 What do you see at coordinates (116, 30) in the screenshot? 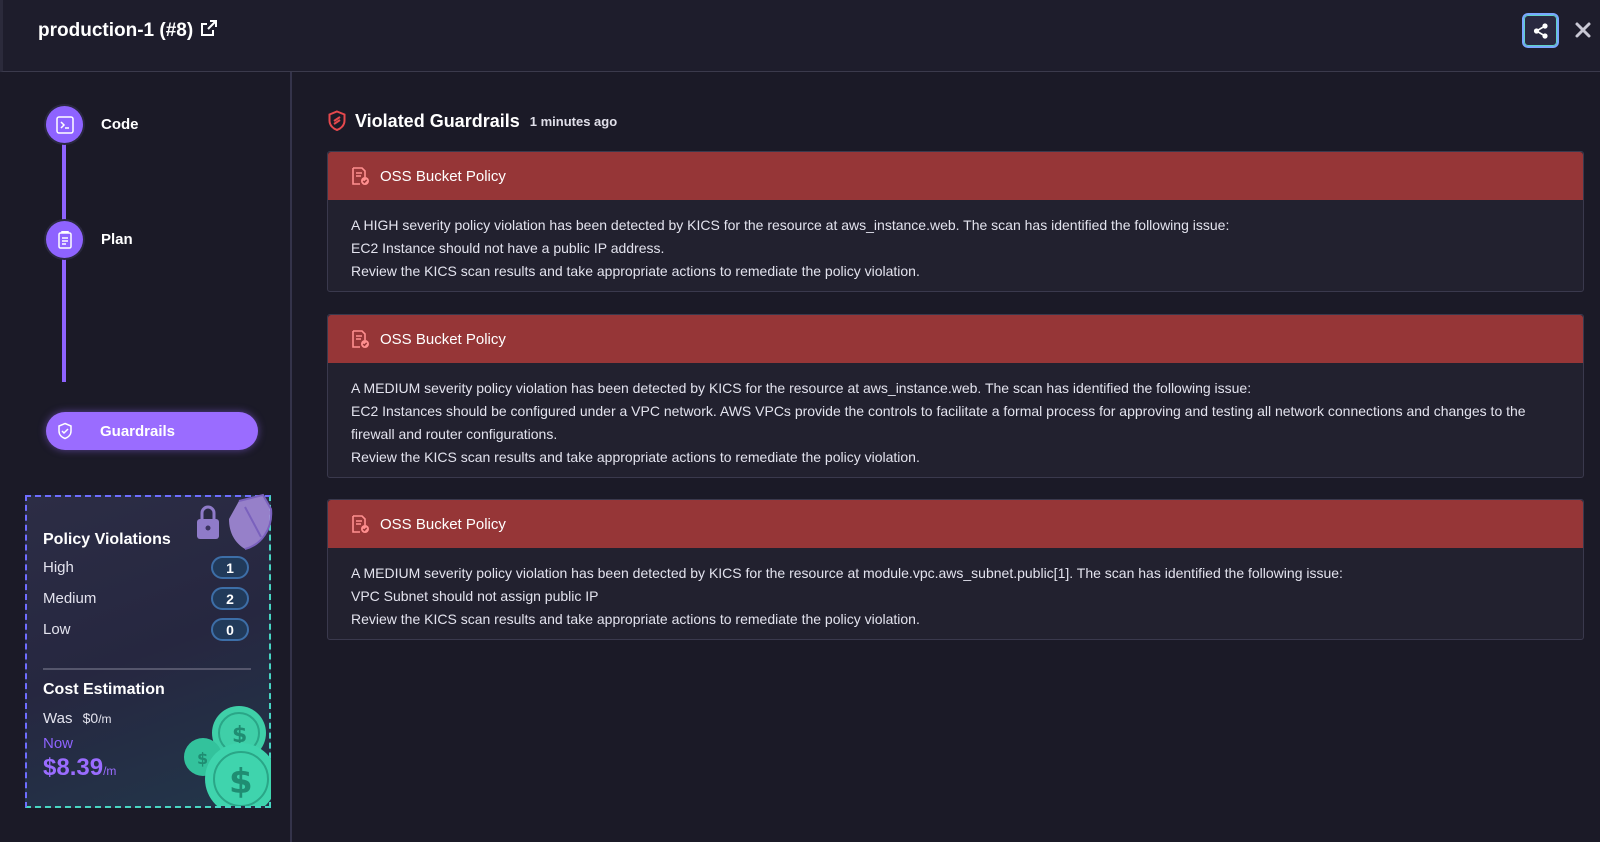
I see `page-title-text: production-1 (#8)` at bounding box center [116, 30].